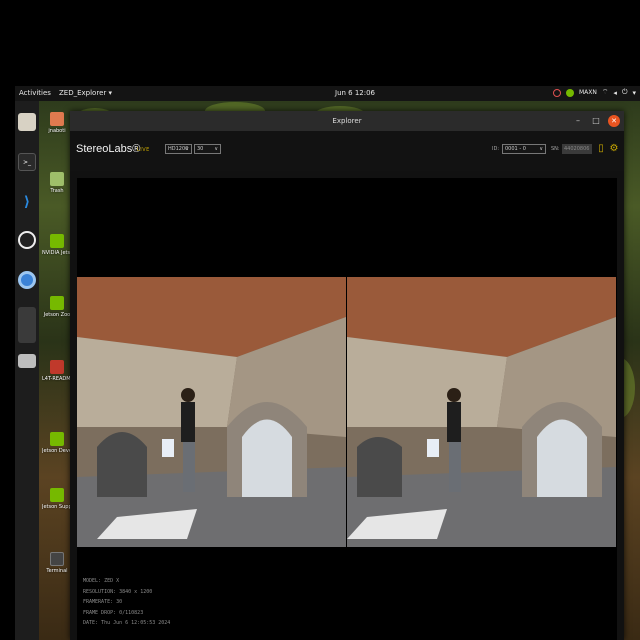 Image resolution: width=640 pixels, height=640 pixels. Describe the element at coordinates (143, 150) in the screenshot. I see `live-status: LIVE` at that location.